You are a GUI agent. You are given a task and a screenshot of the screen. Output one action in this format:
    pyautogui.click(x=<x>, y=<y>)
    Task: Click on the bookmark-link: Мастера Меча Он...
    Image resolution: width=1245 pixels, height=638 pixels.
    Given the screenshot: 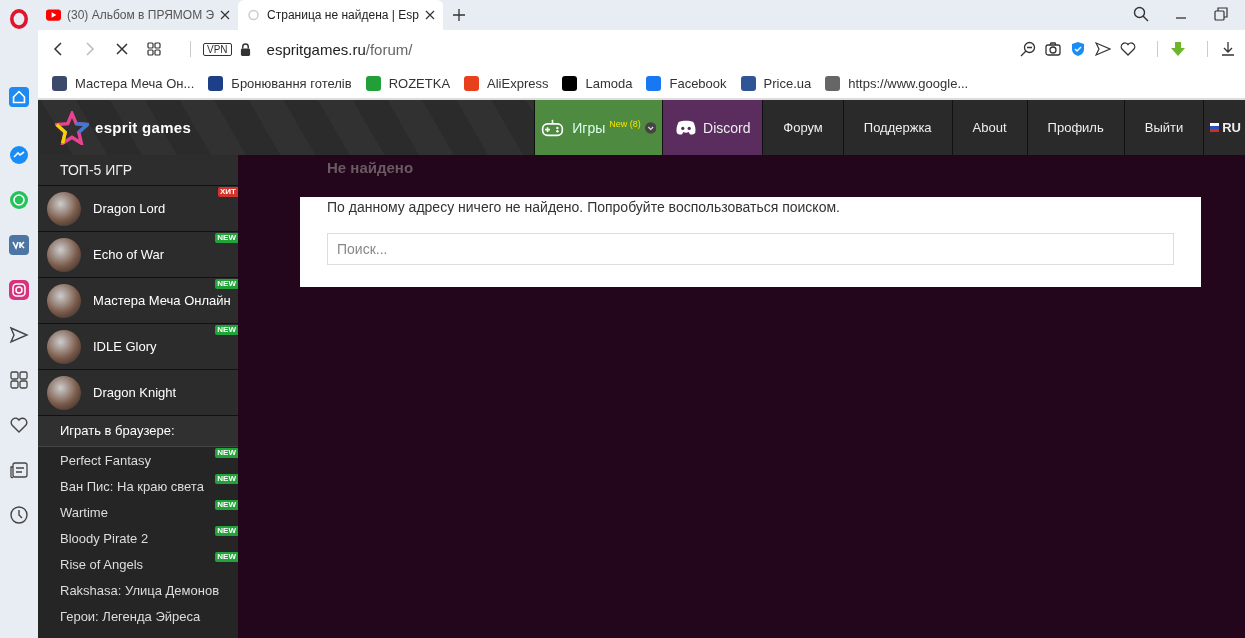 What is the action you would take?
    pyautogui.click(x=123, y=83)
    